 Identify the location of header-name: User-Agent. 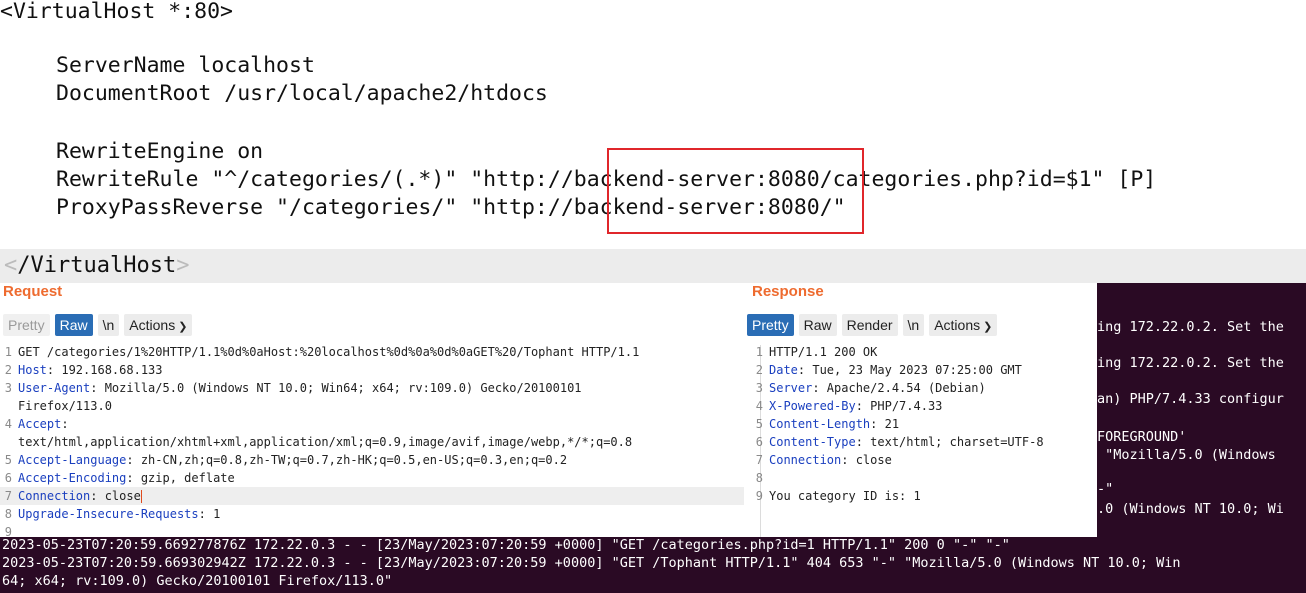
(54, 388).